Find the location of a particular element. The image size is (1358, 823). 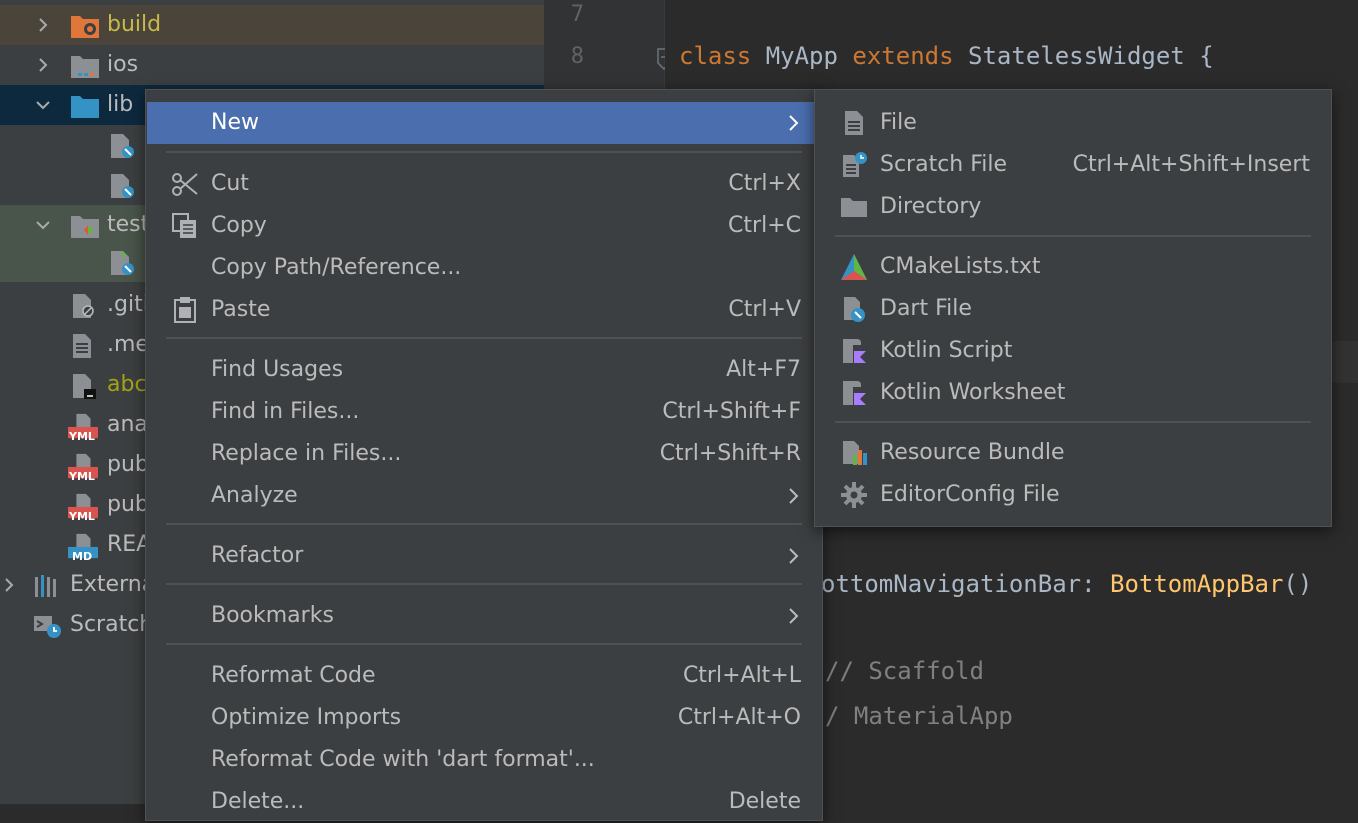

submenu-item-directory: Directory is located at coordinates (1073, 207).